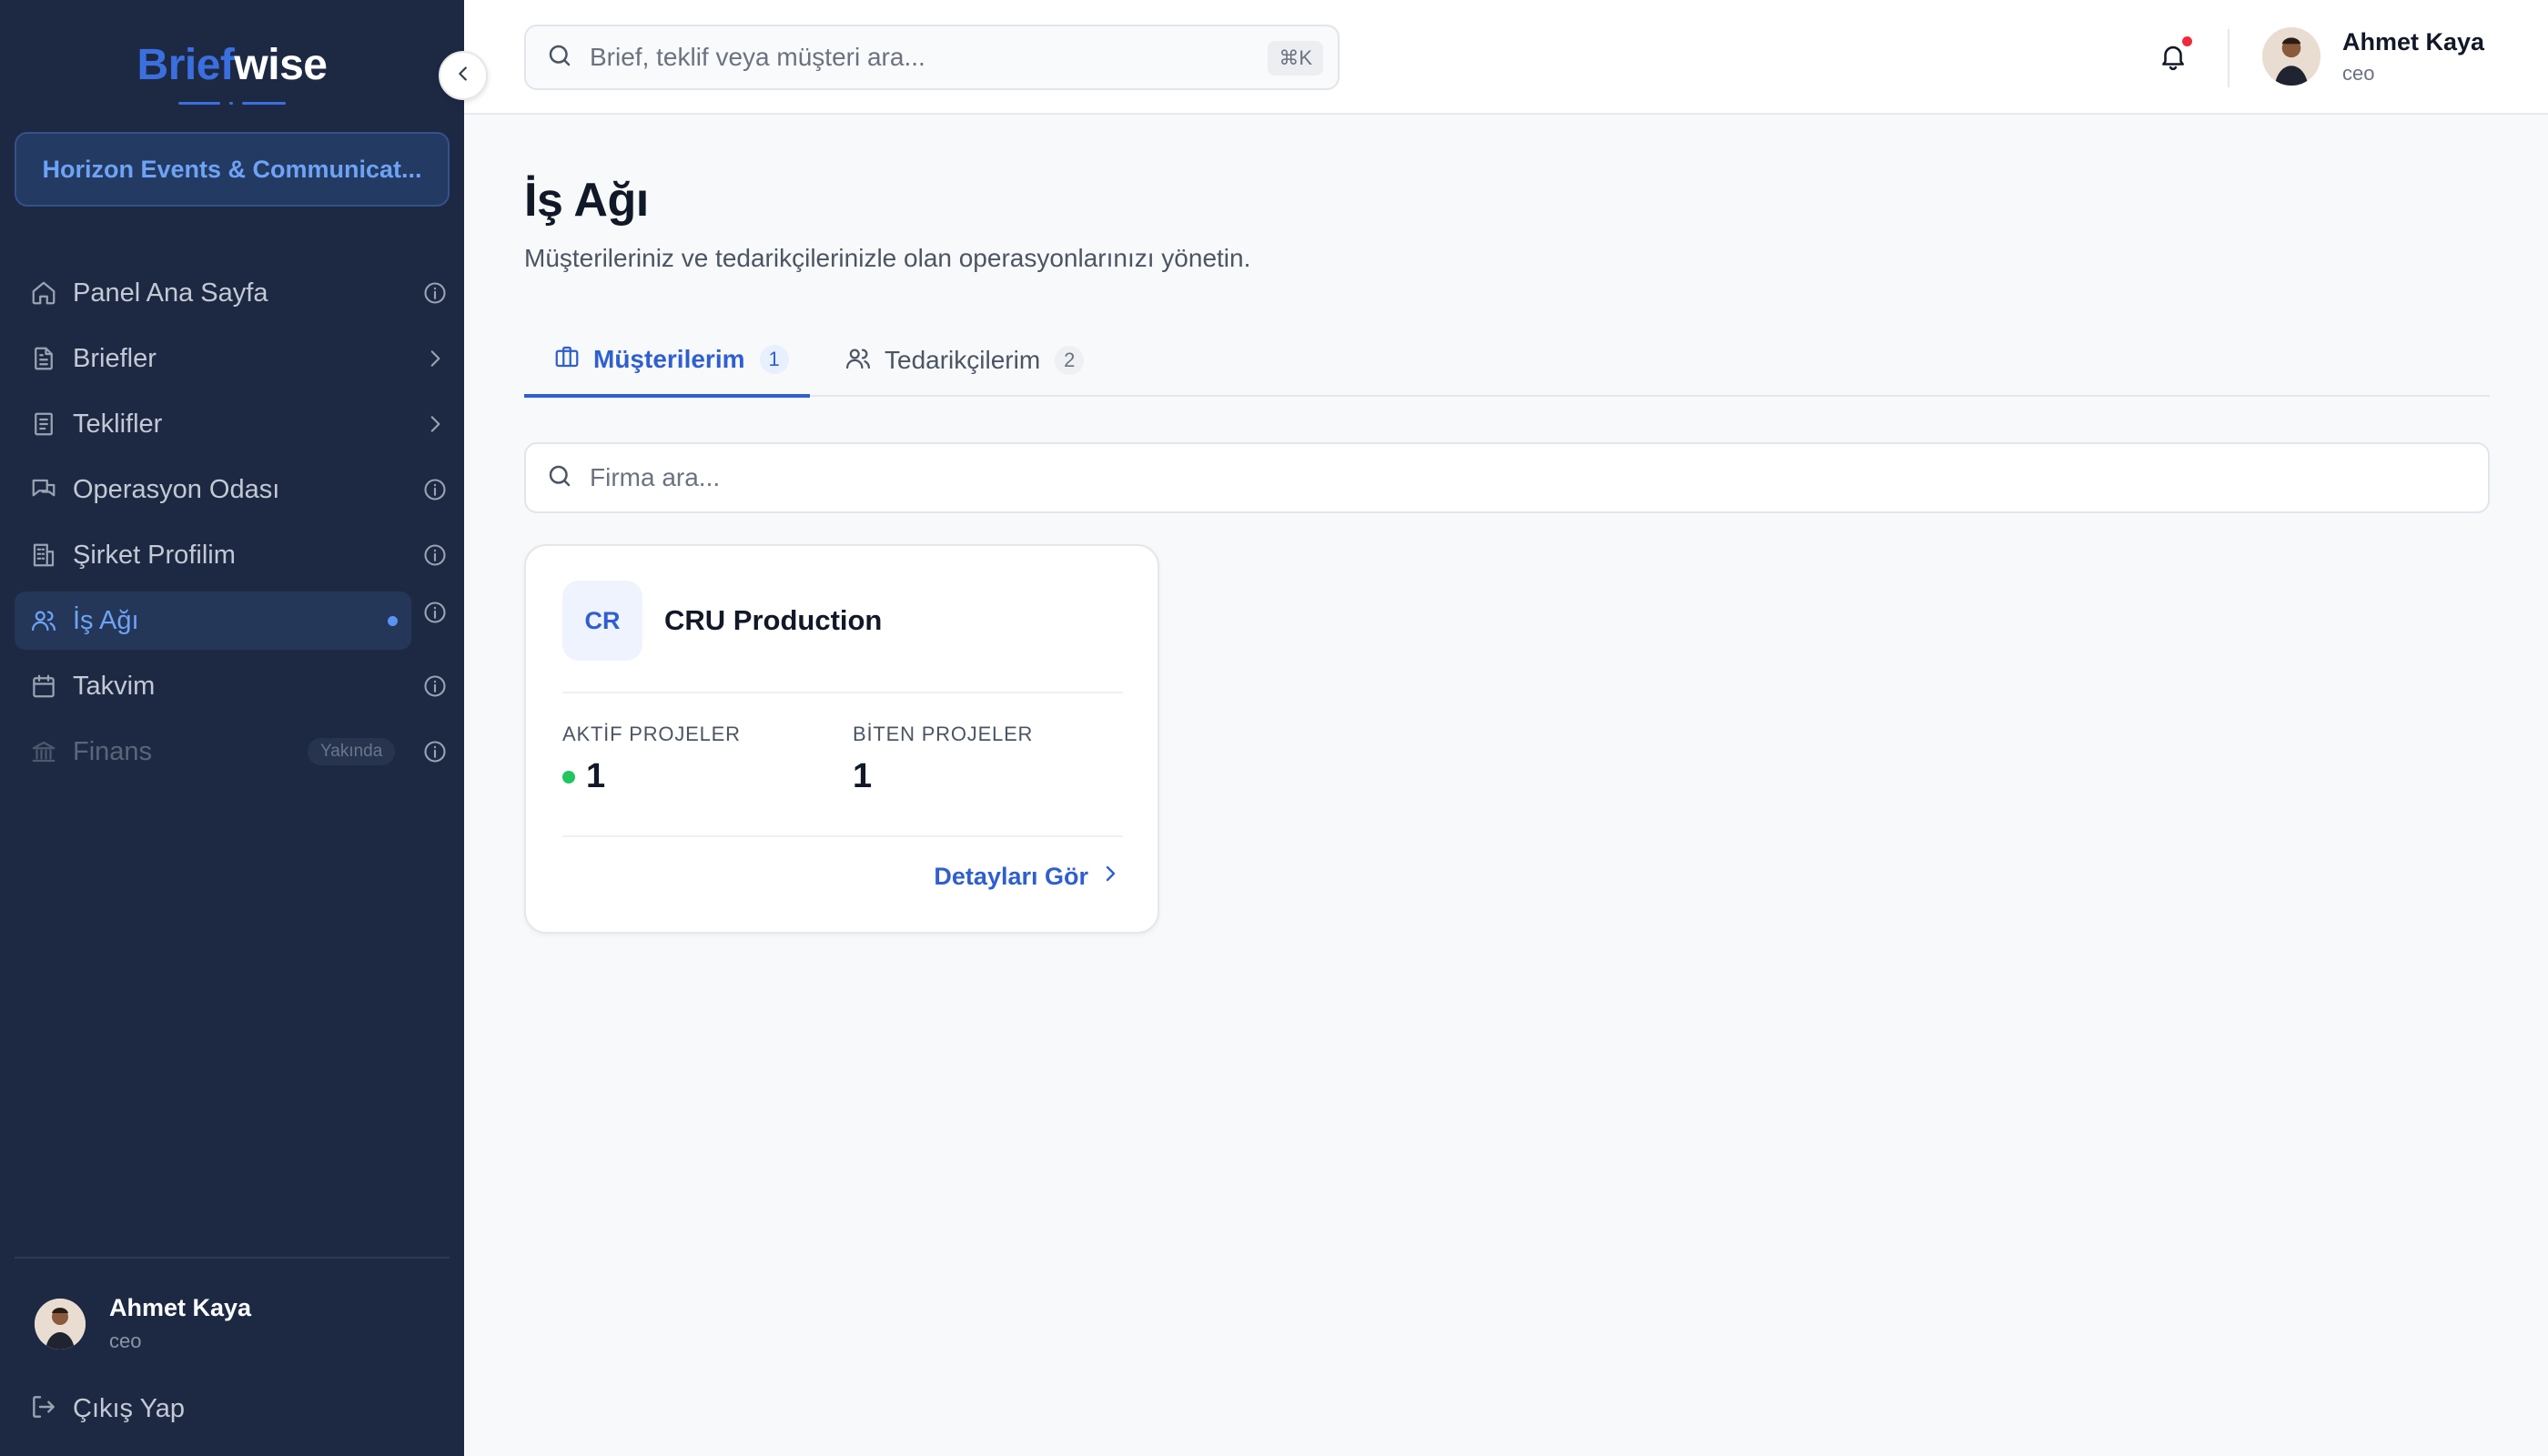 The image size is (2548, 1456). I want to click on briefcase-icon, so click(567, 359).